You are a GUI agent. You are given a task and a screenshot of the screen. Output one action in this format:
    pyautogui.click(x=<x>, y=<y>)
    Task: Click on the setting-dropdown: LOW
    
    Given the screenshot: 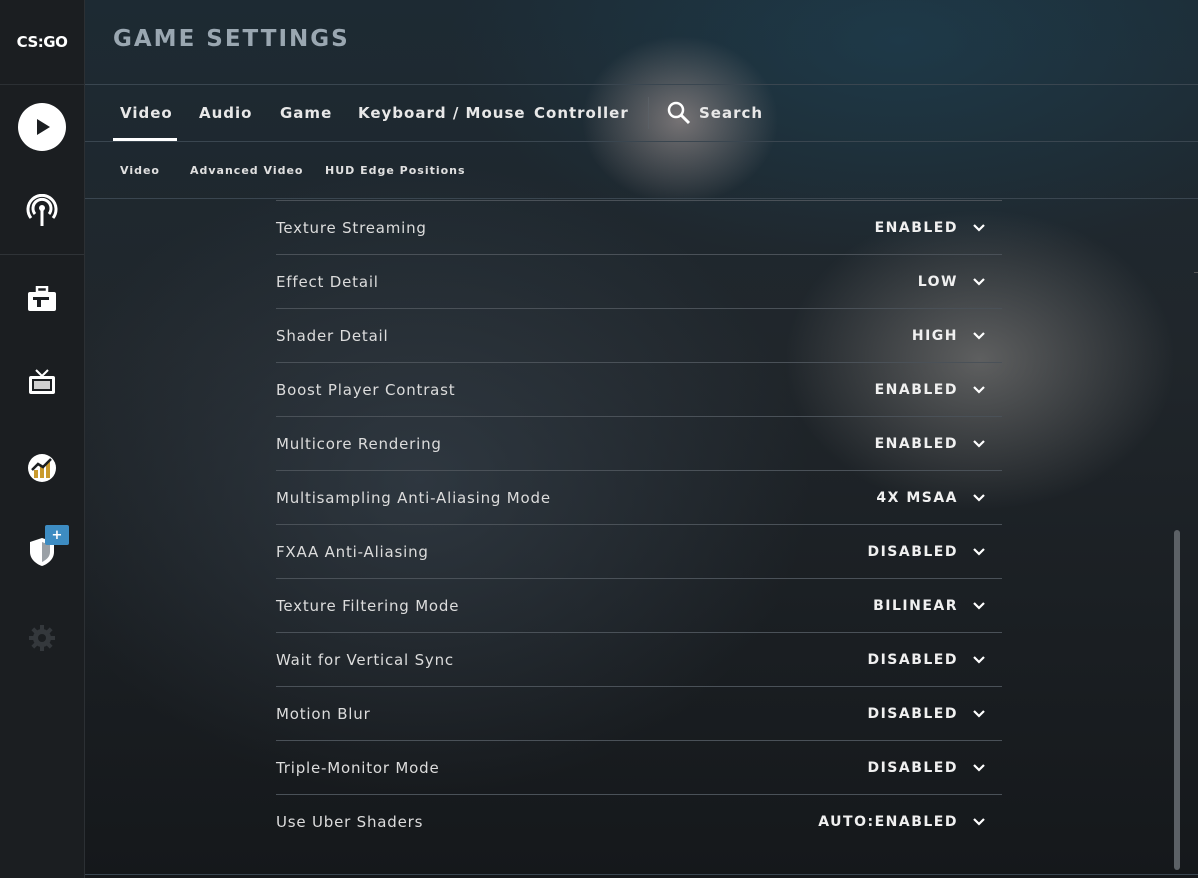 What is the action you would take?
    pyautogui.click(x=960, y=282)
    